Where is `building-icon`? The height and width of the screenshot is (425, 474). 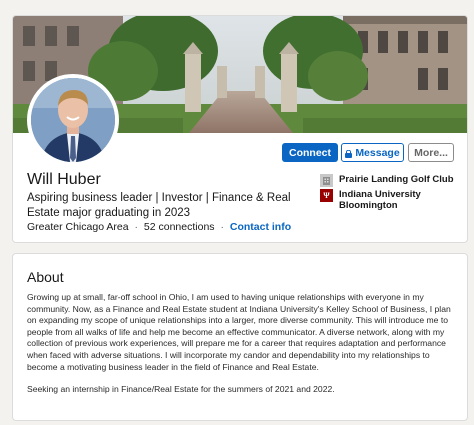 building-icon is located at coordinates (326, 180).